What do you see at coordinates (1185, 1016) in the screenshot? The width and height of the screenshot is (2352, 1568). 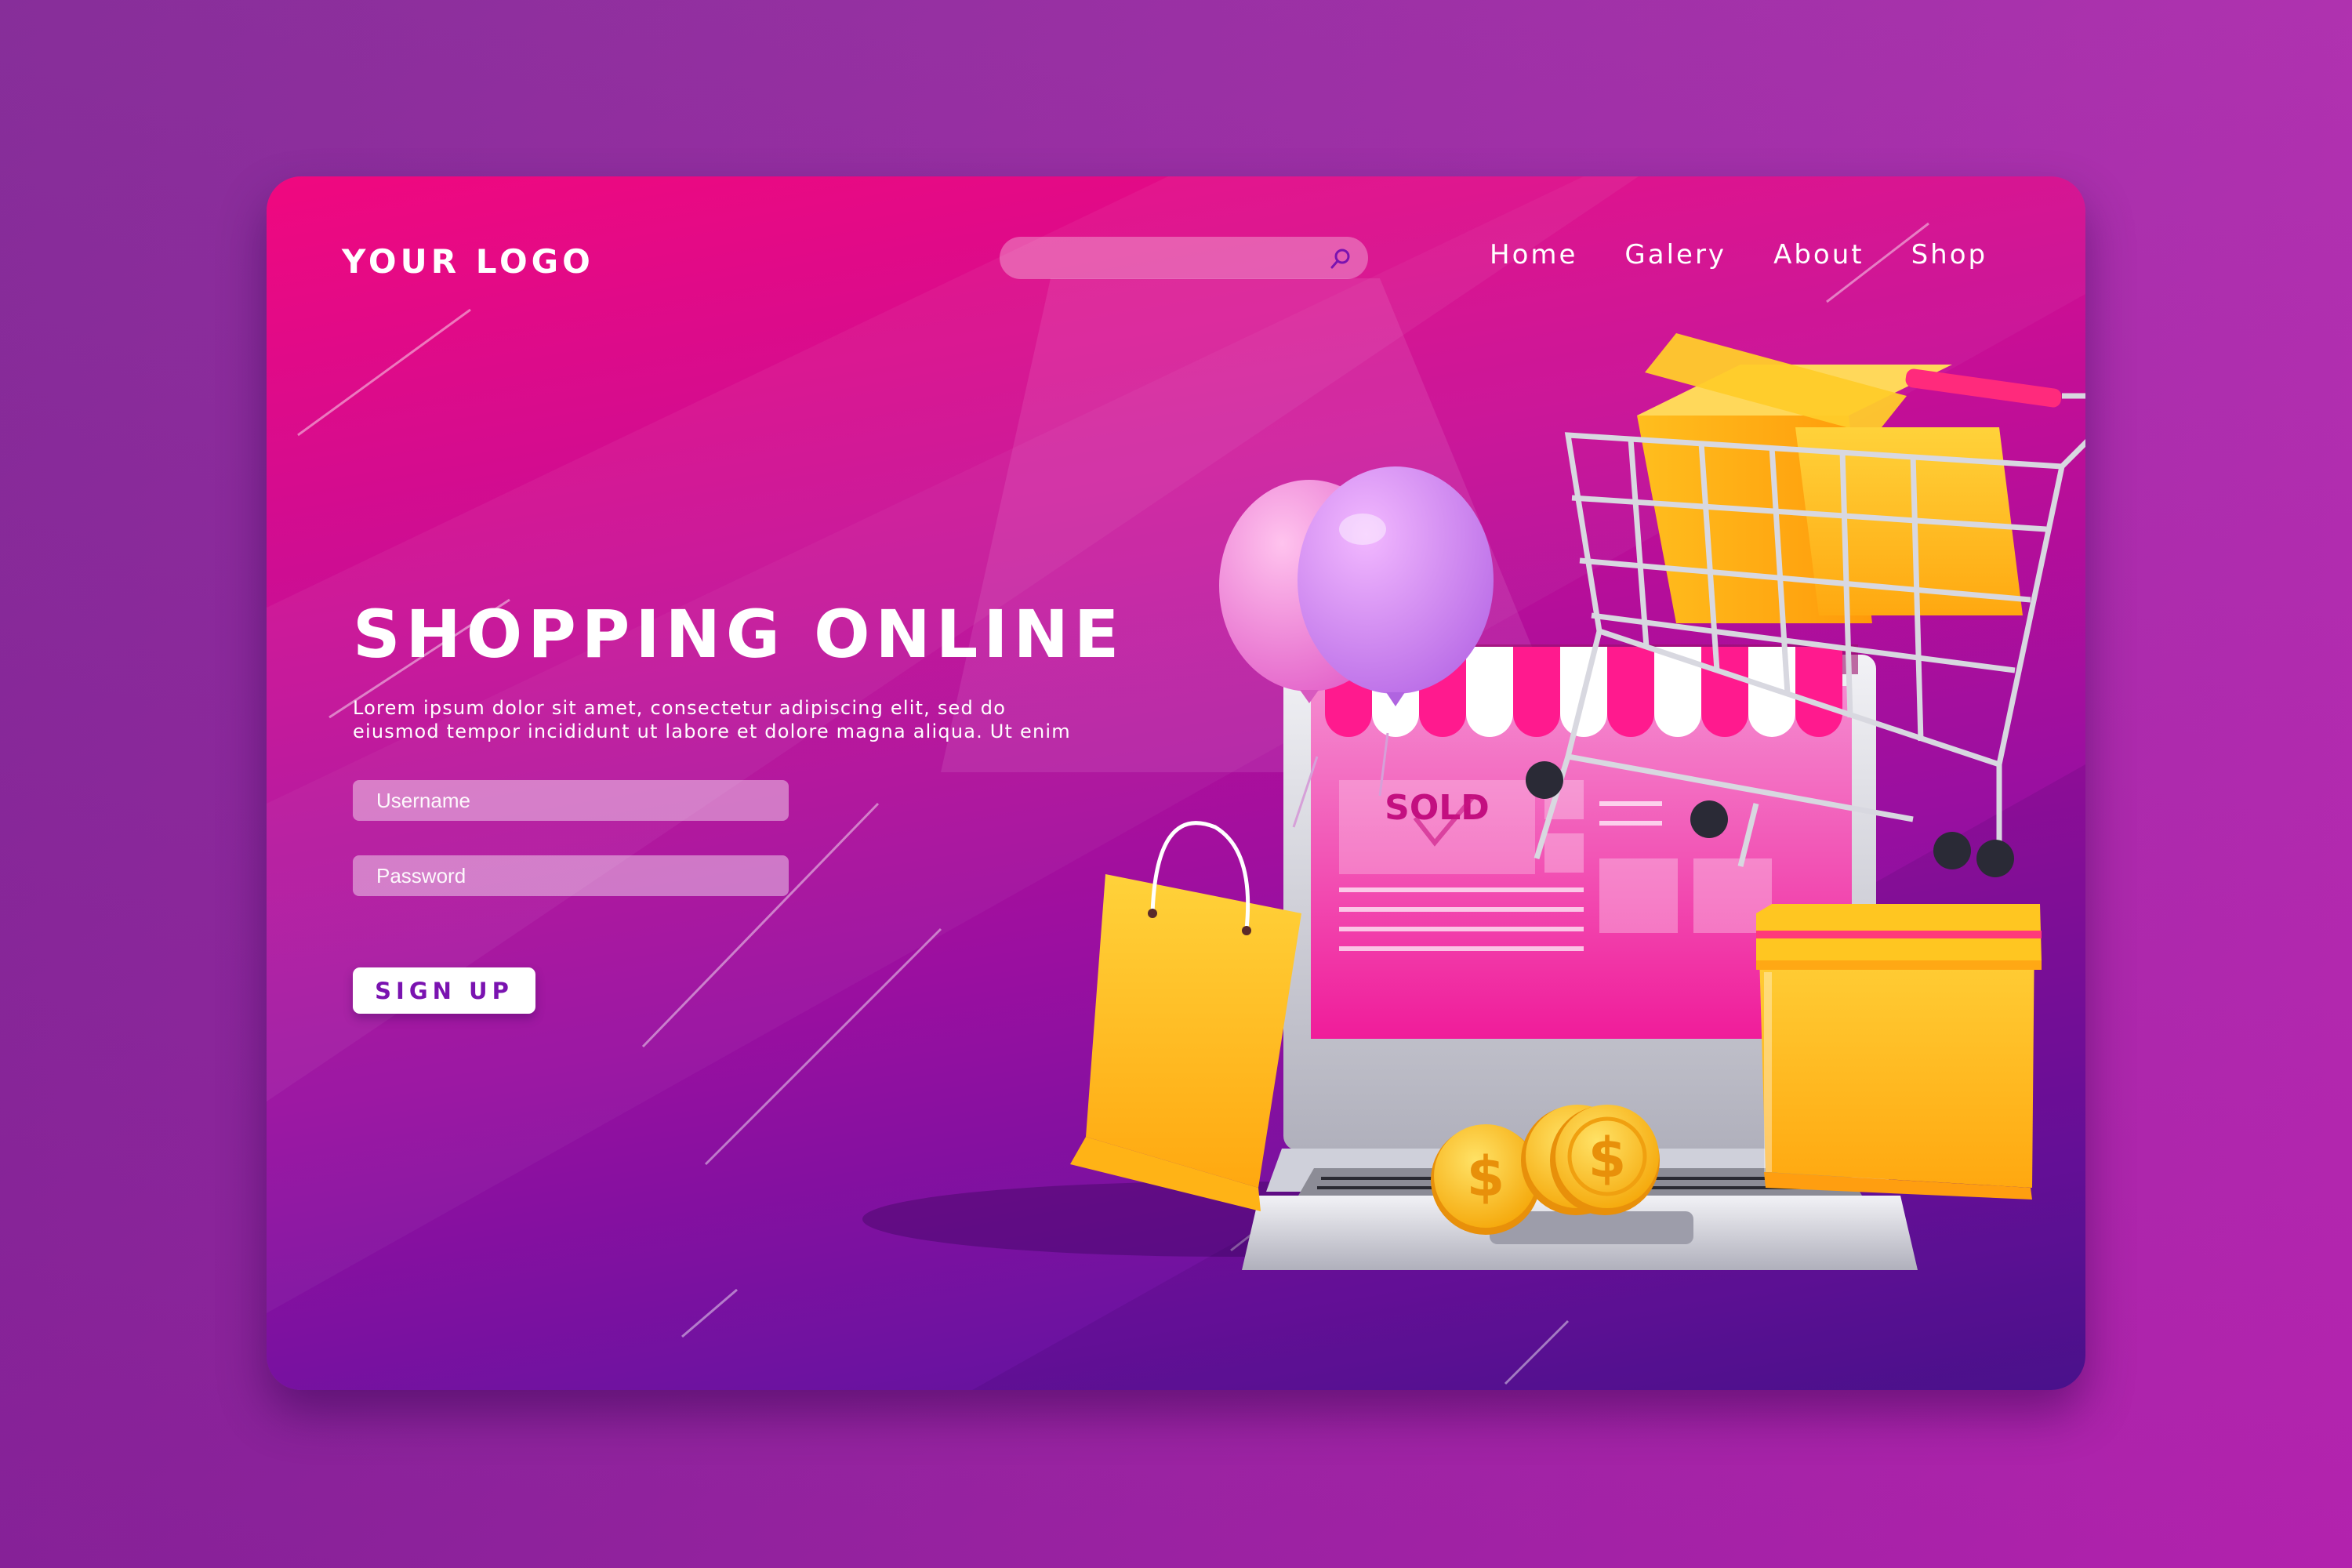 I see `shopping-bag` at bounding box center [1185, 1016].